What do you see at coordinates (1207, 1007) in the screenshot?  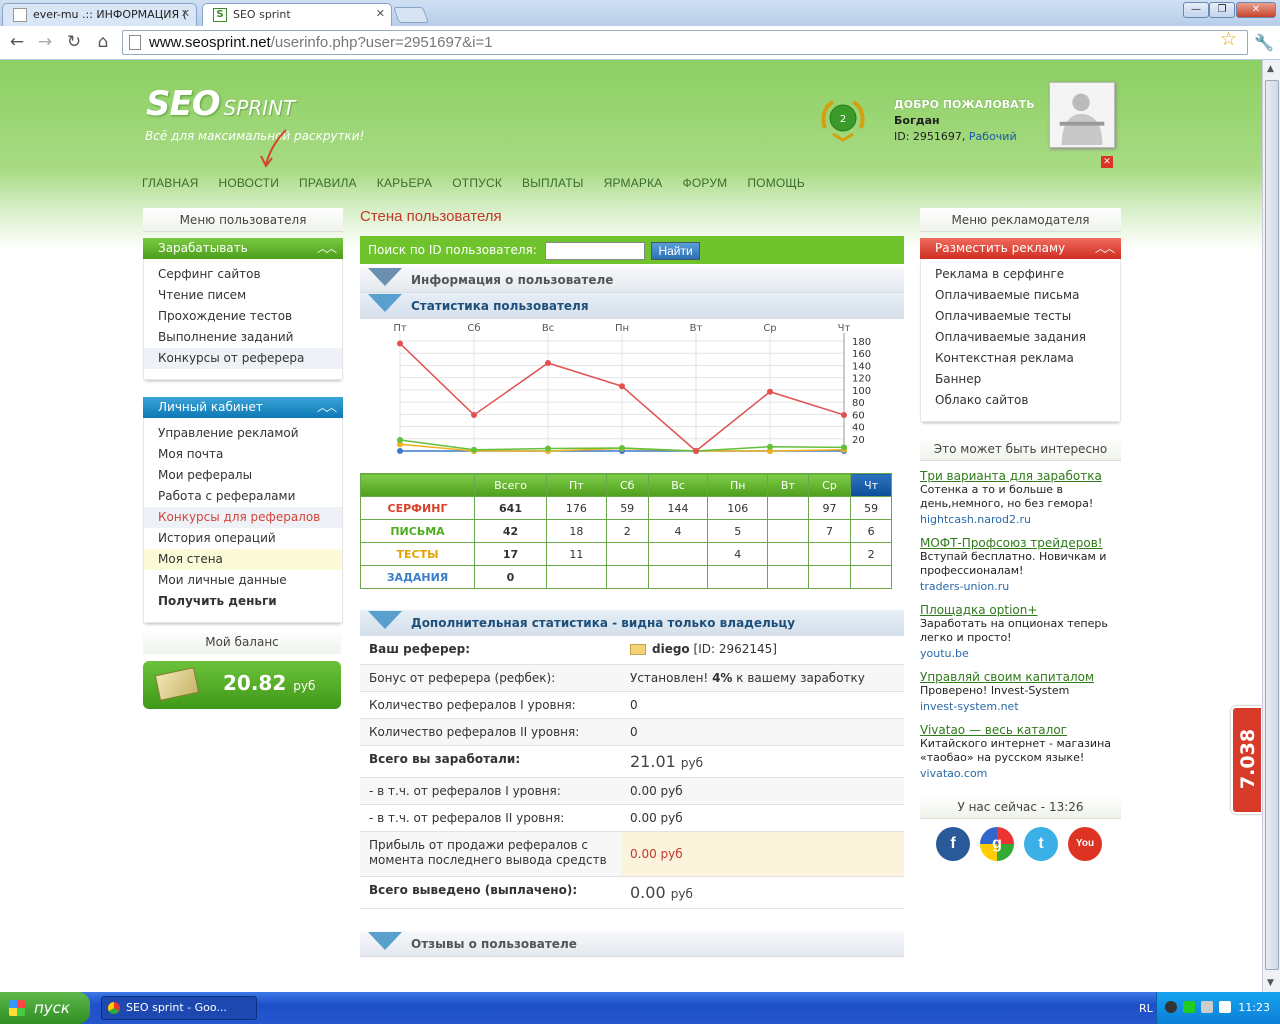 I see `network-icon` at bounding box center [1207, 1007].